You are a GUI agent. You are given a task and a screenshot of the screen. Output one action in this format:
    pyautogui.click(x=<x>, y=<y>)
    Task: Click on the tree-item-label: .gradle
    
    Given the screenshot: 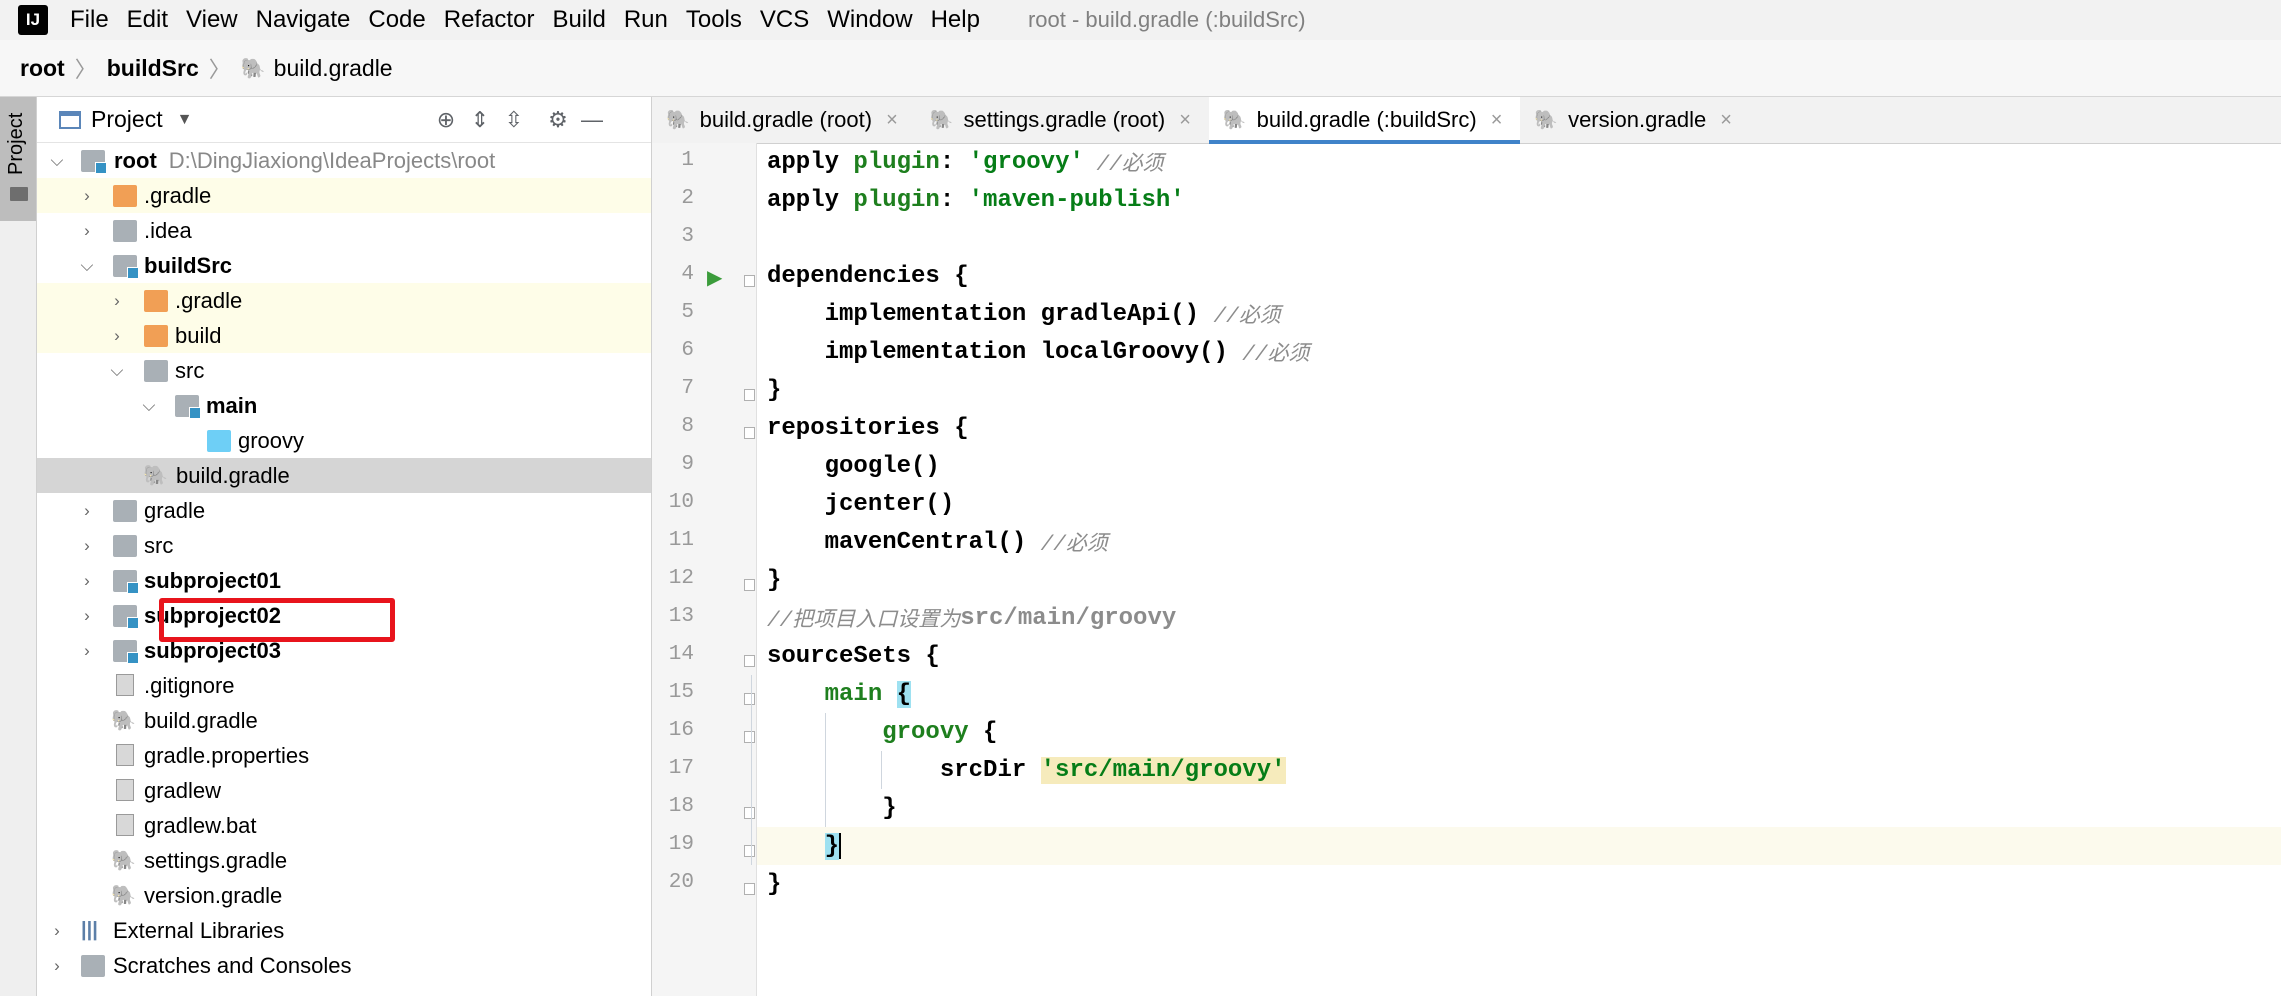 What is the action you would take?
    pyautogui.click(x=178, y=195)
    